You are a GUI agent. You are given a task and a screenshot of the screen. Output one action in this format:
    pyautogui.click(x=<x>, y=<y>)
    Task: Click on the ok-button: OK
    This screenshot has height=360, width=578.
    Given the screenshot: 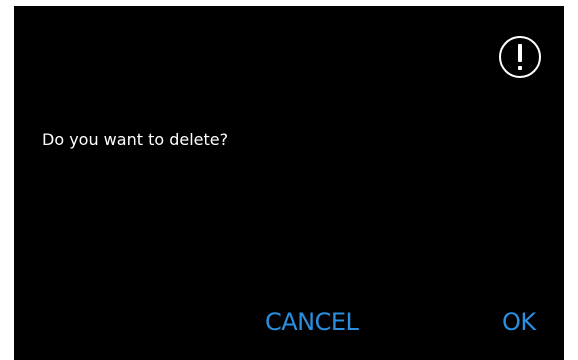 What is the action you would take?
    pyautogui.click(x=519, y=322)
    